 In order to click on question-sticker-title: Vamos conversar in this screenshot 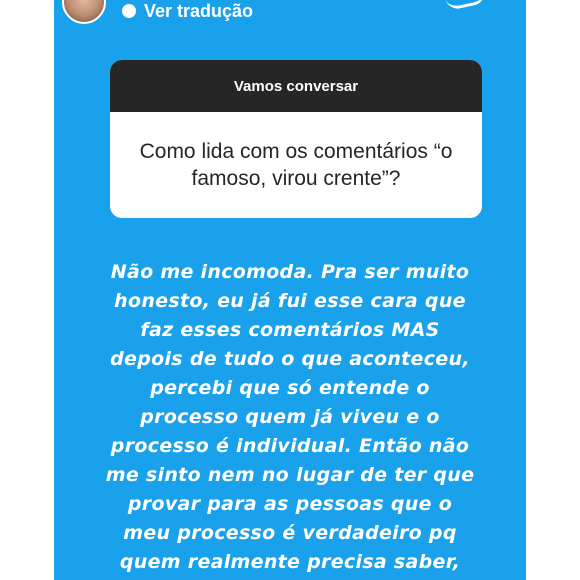, I will do `click(296, 86)`.